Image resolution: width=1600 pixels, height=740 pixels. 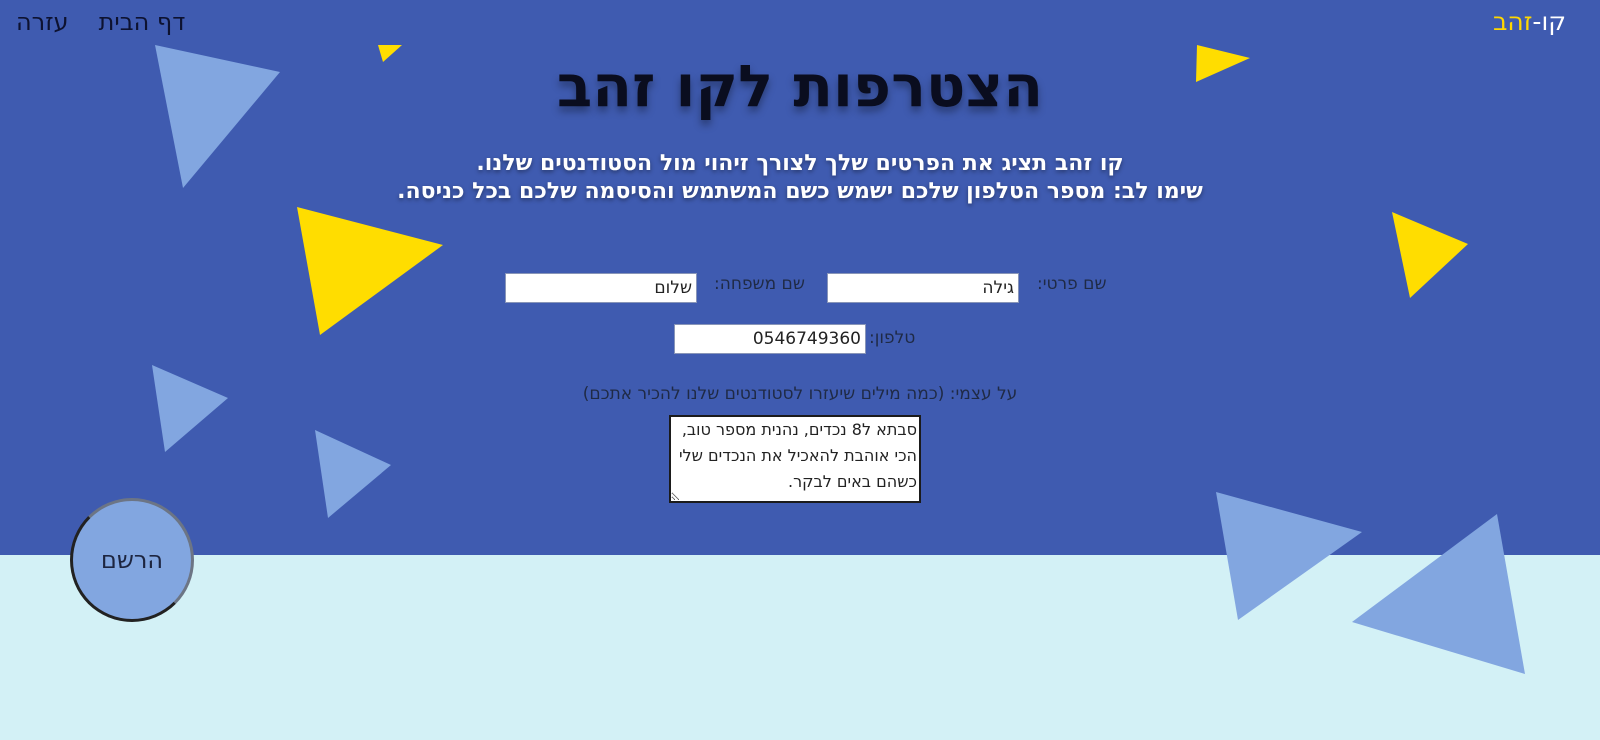 I want to click on top-nav: עזרה דף הבית, so click(x=100, y=22).